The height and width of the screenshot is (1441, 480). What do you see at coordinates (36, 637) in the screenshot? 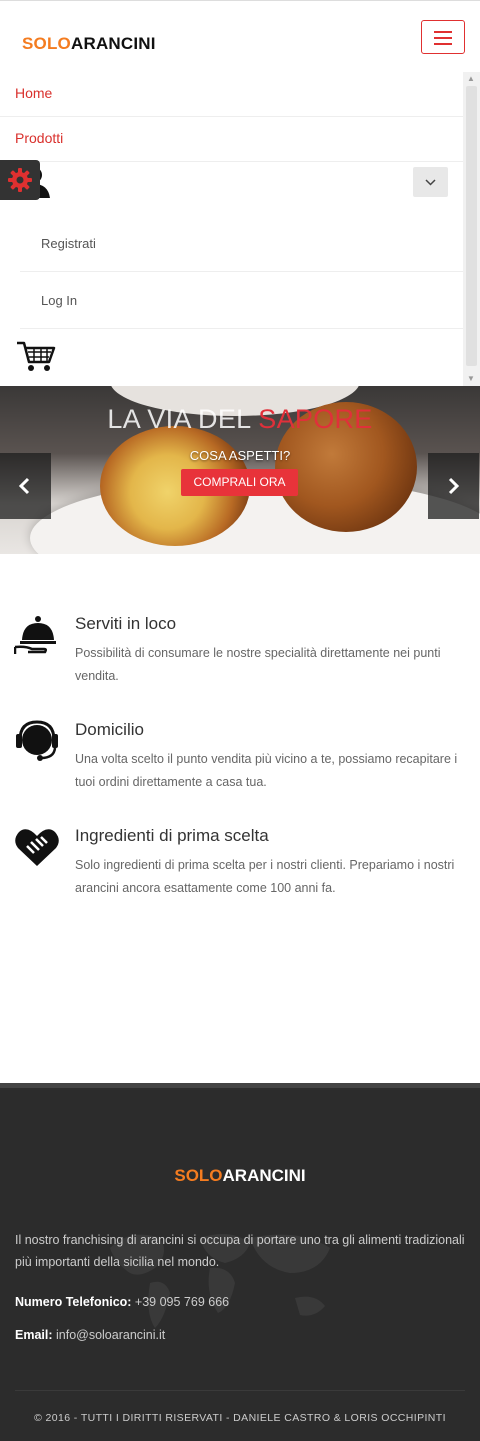
I see `cloche-icon` at bounding box center [36, 637].